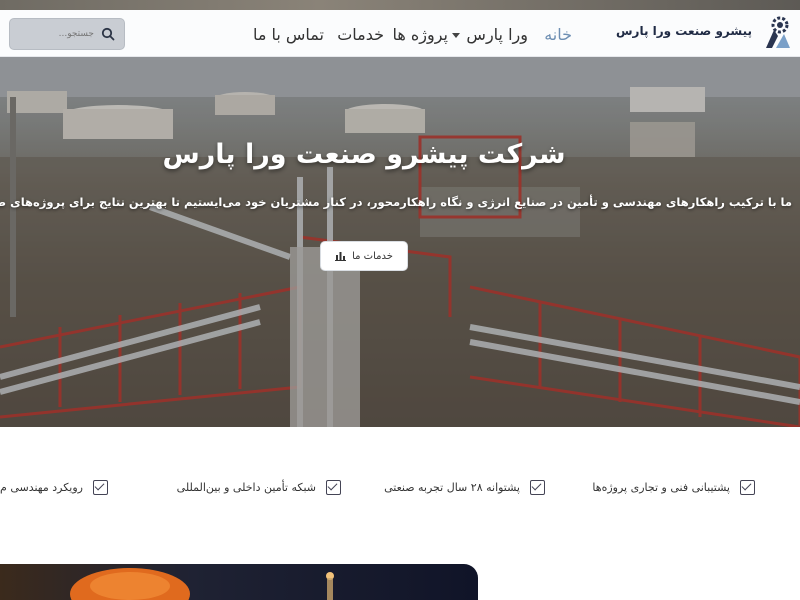 The image size is (800, 600). I want to click on feature-item: پشتوانه ۲۸ سال تجربه صنعتی, so click(464, 487).